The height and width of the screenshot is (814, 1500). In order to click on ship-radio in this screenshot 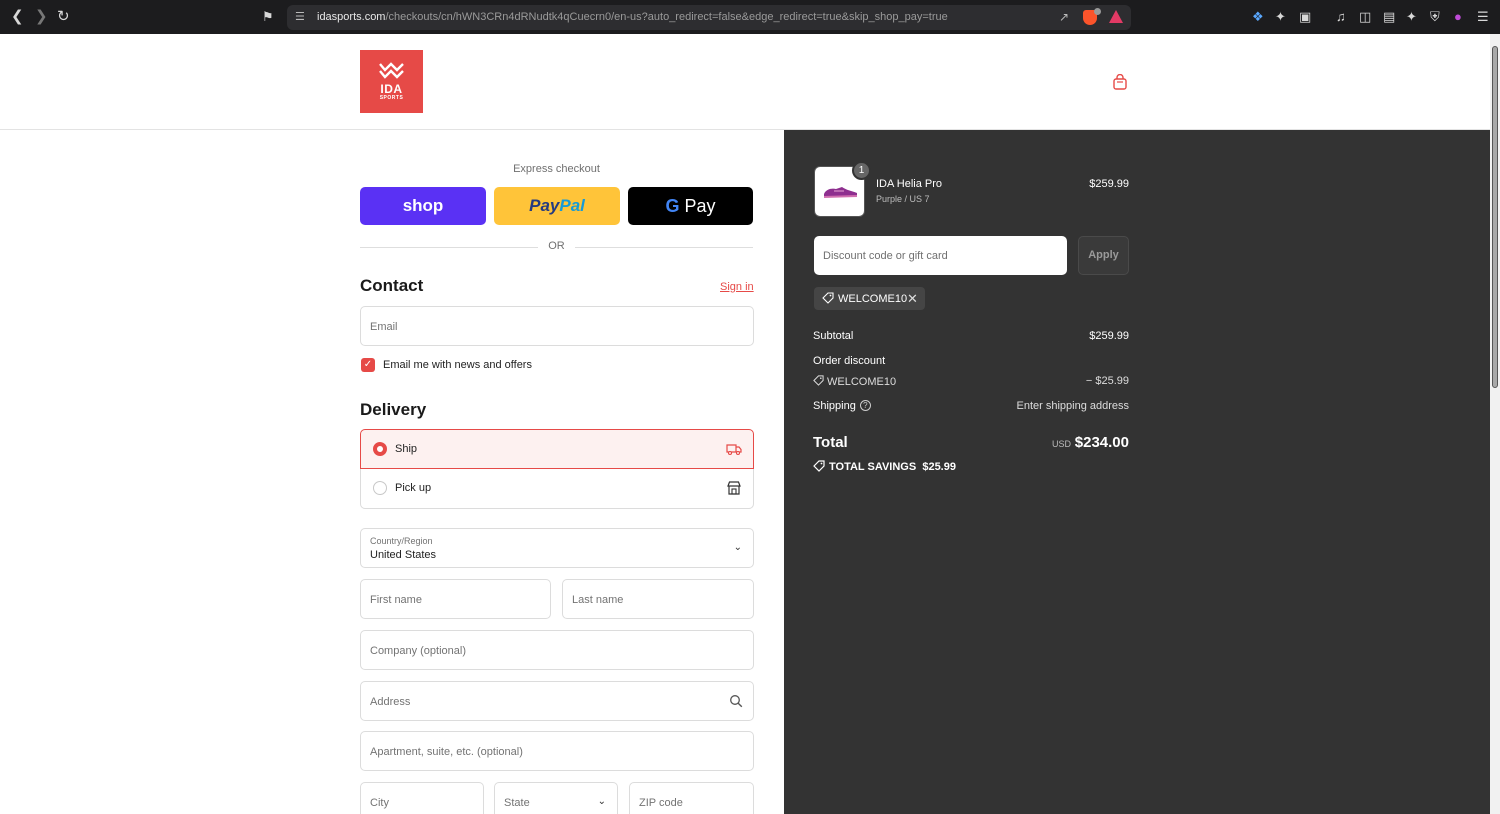, I will do `click(380, 449)`.